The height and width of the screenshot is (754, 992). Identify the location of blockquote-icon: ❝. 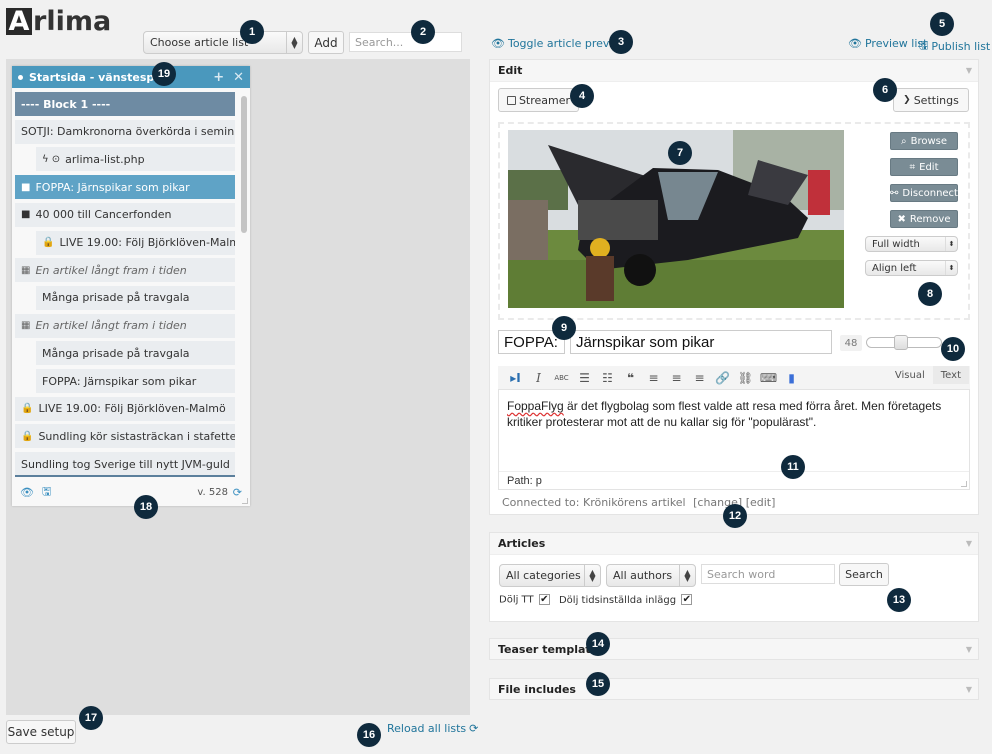
(630, 378).